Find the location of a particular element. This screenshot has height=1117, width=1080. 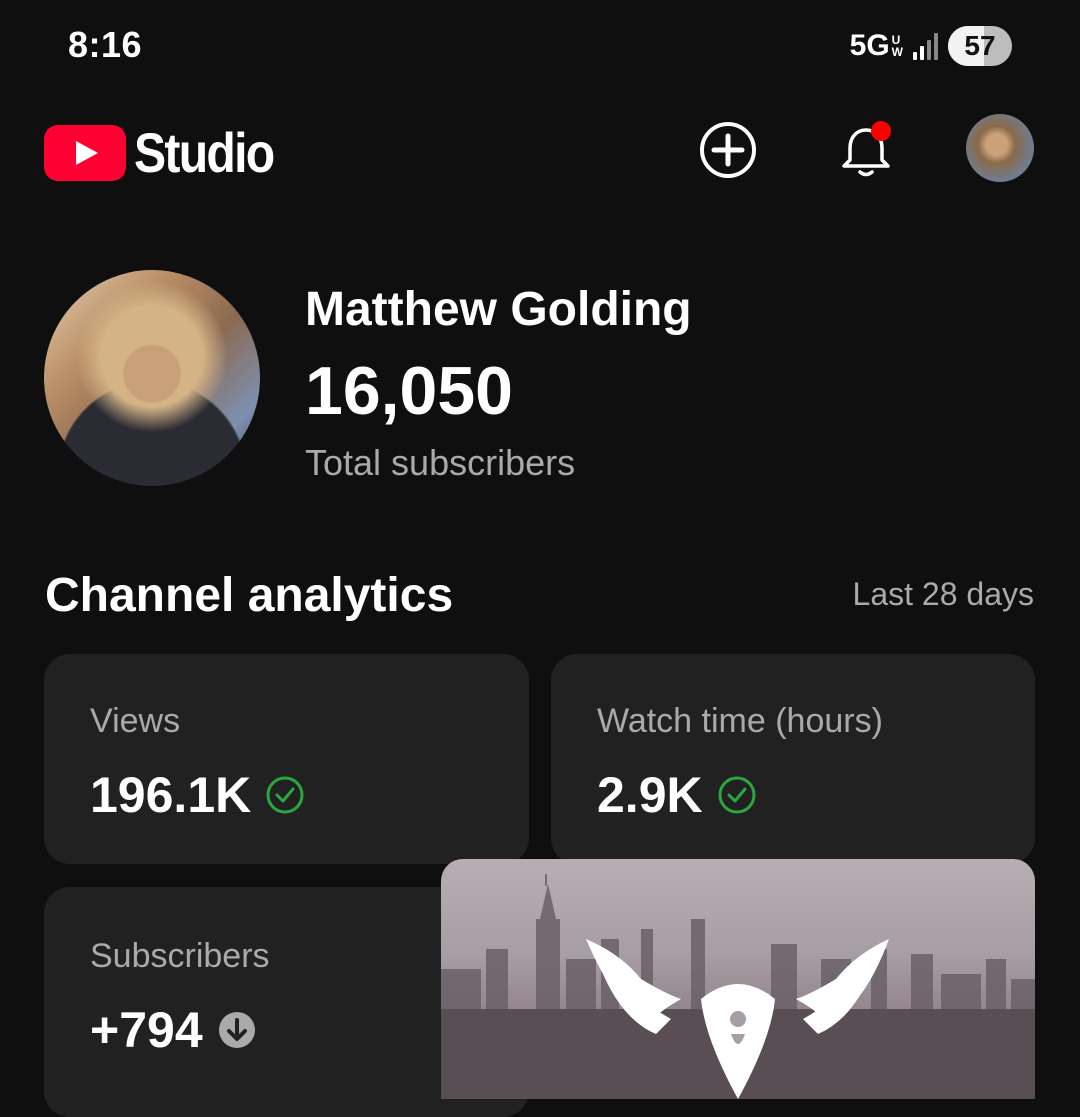

channel-name: Matthew Golding is located at coordinates (498, 309).